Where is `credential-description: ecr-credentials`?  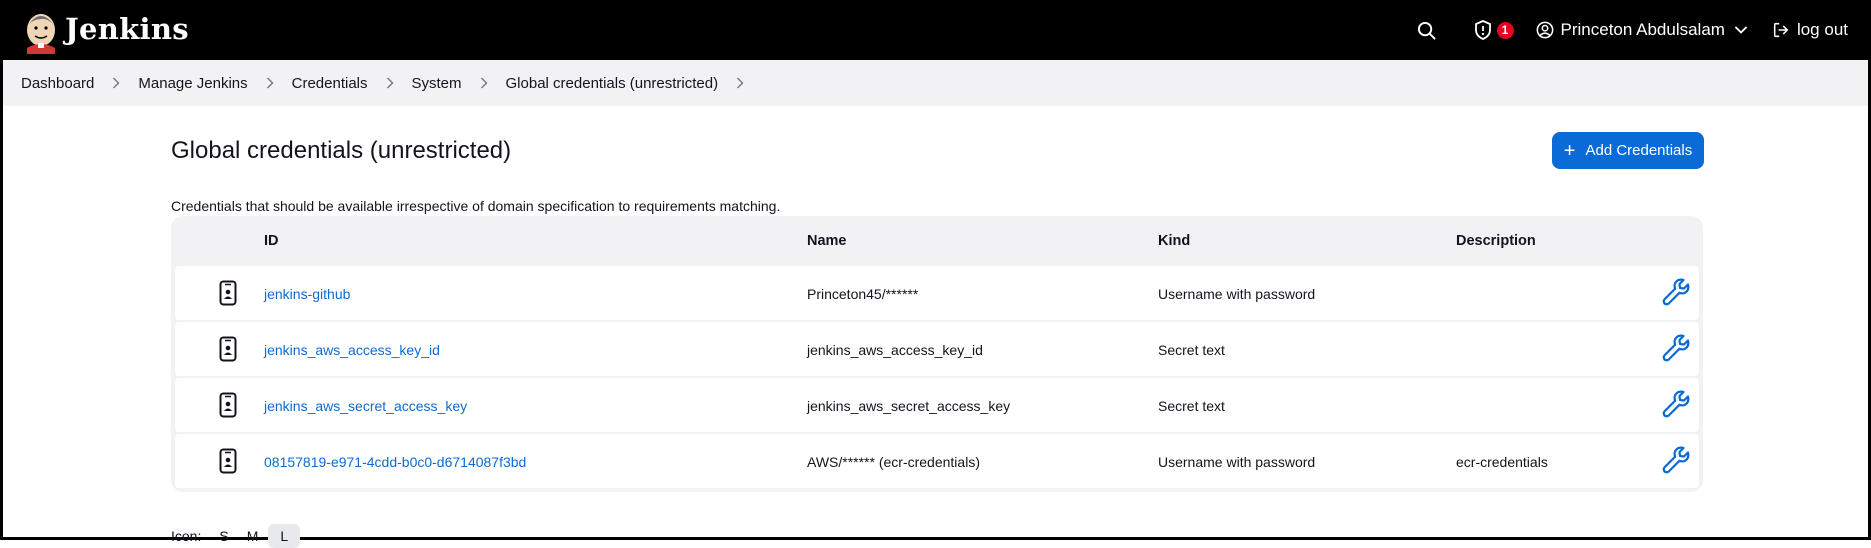
credential-description: ecr-credentials is located at coordinates (1502, 462).